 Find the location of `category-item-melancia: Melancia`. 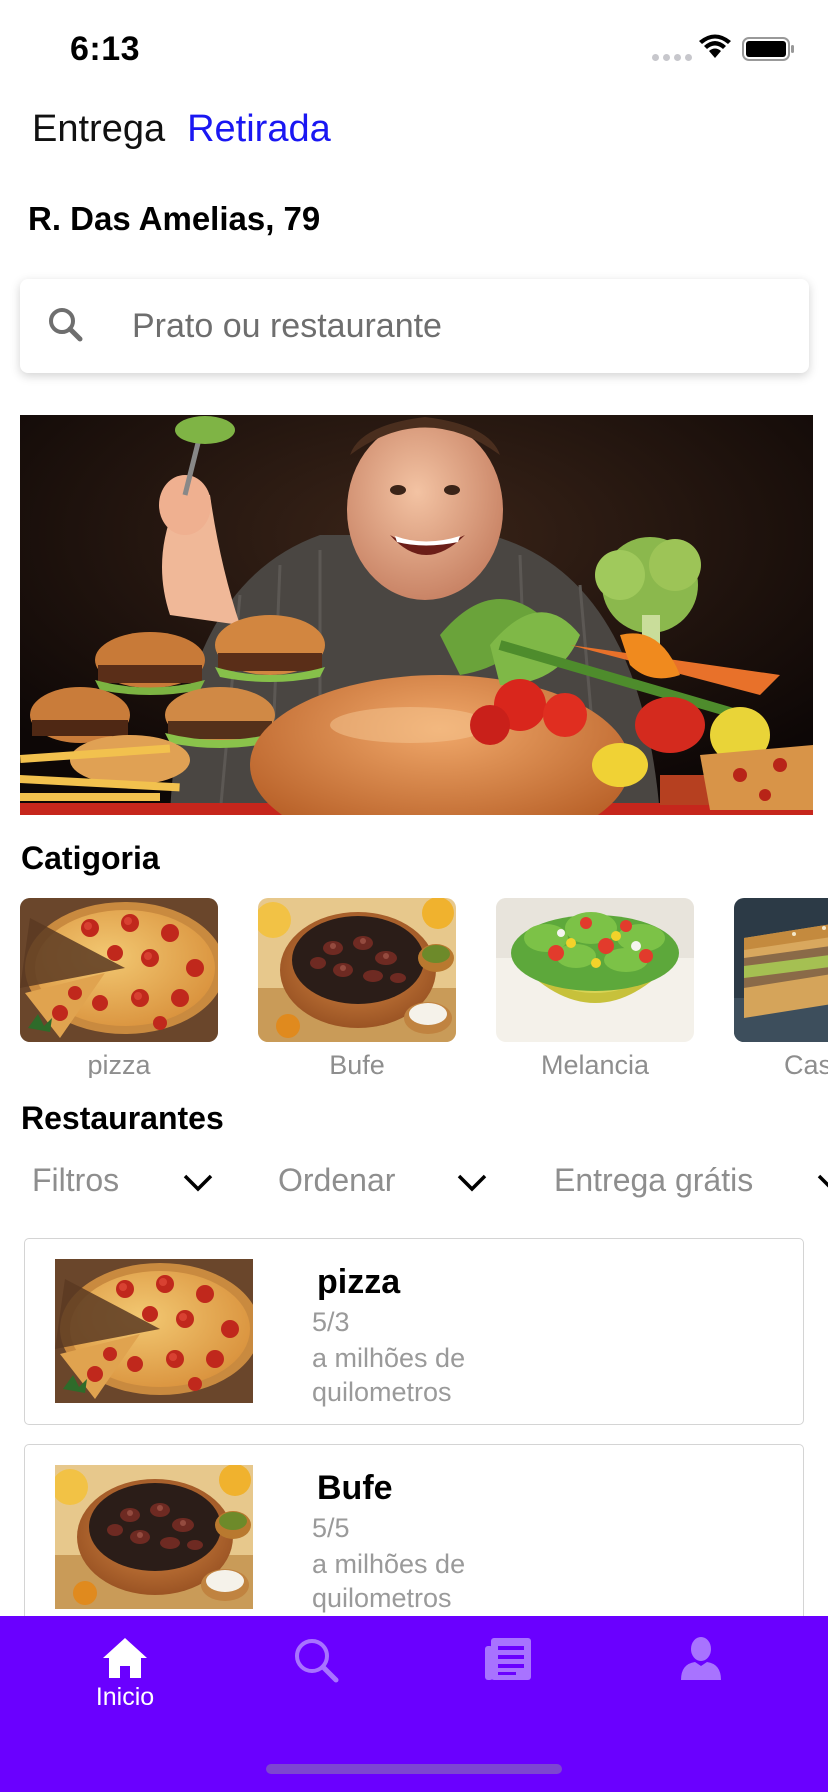

category-item-melancia: Melancia is located at coordinates (595, 988).